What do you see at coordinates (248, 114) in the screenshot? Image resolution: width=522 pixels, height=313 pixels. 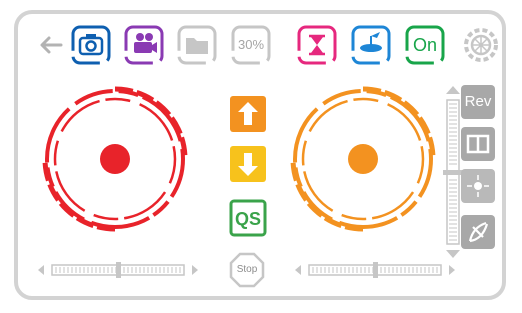 I see `up-button` at bounding box center [248, 114].